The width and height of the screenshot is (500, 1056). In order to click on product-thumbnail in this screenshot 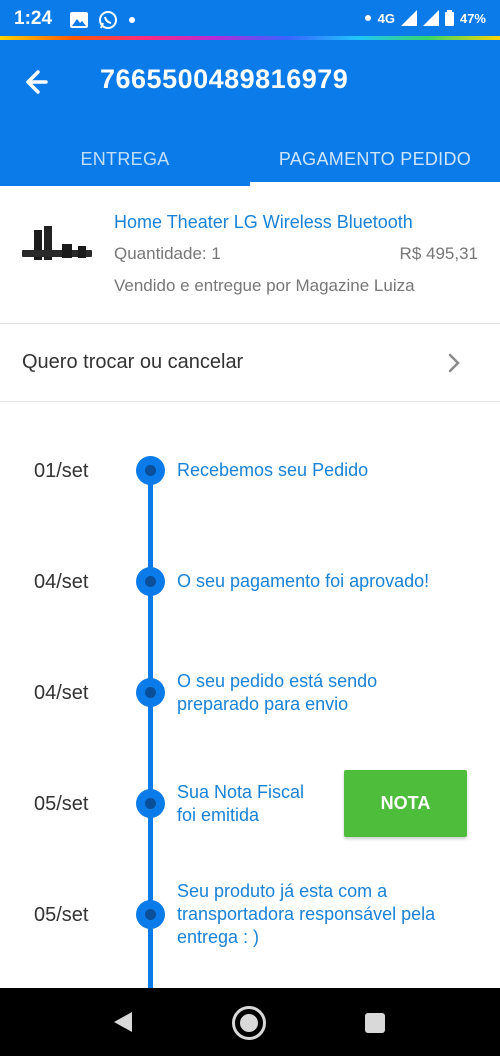, I will do `click(57, 243)`.